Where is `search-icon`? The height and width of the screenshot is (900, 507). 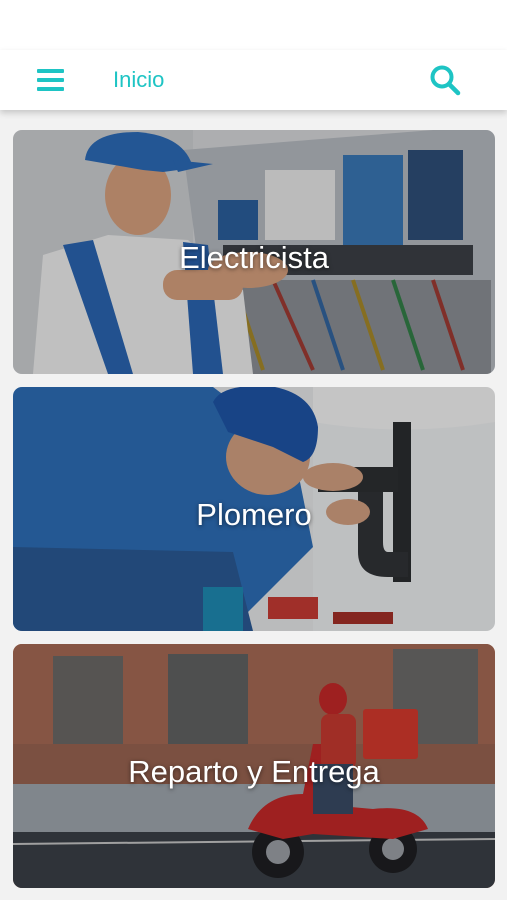
search-icon is located at coordinates (445, 80).